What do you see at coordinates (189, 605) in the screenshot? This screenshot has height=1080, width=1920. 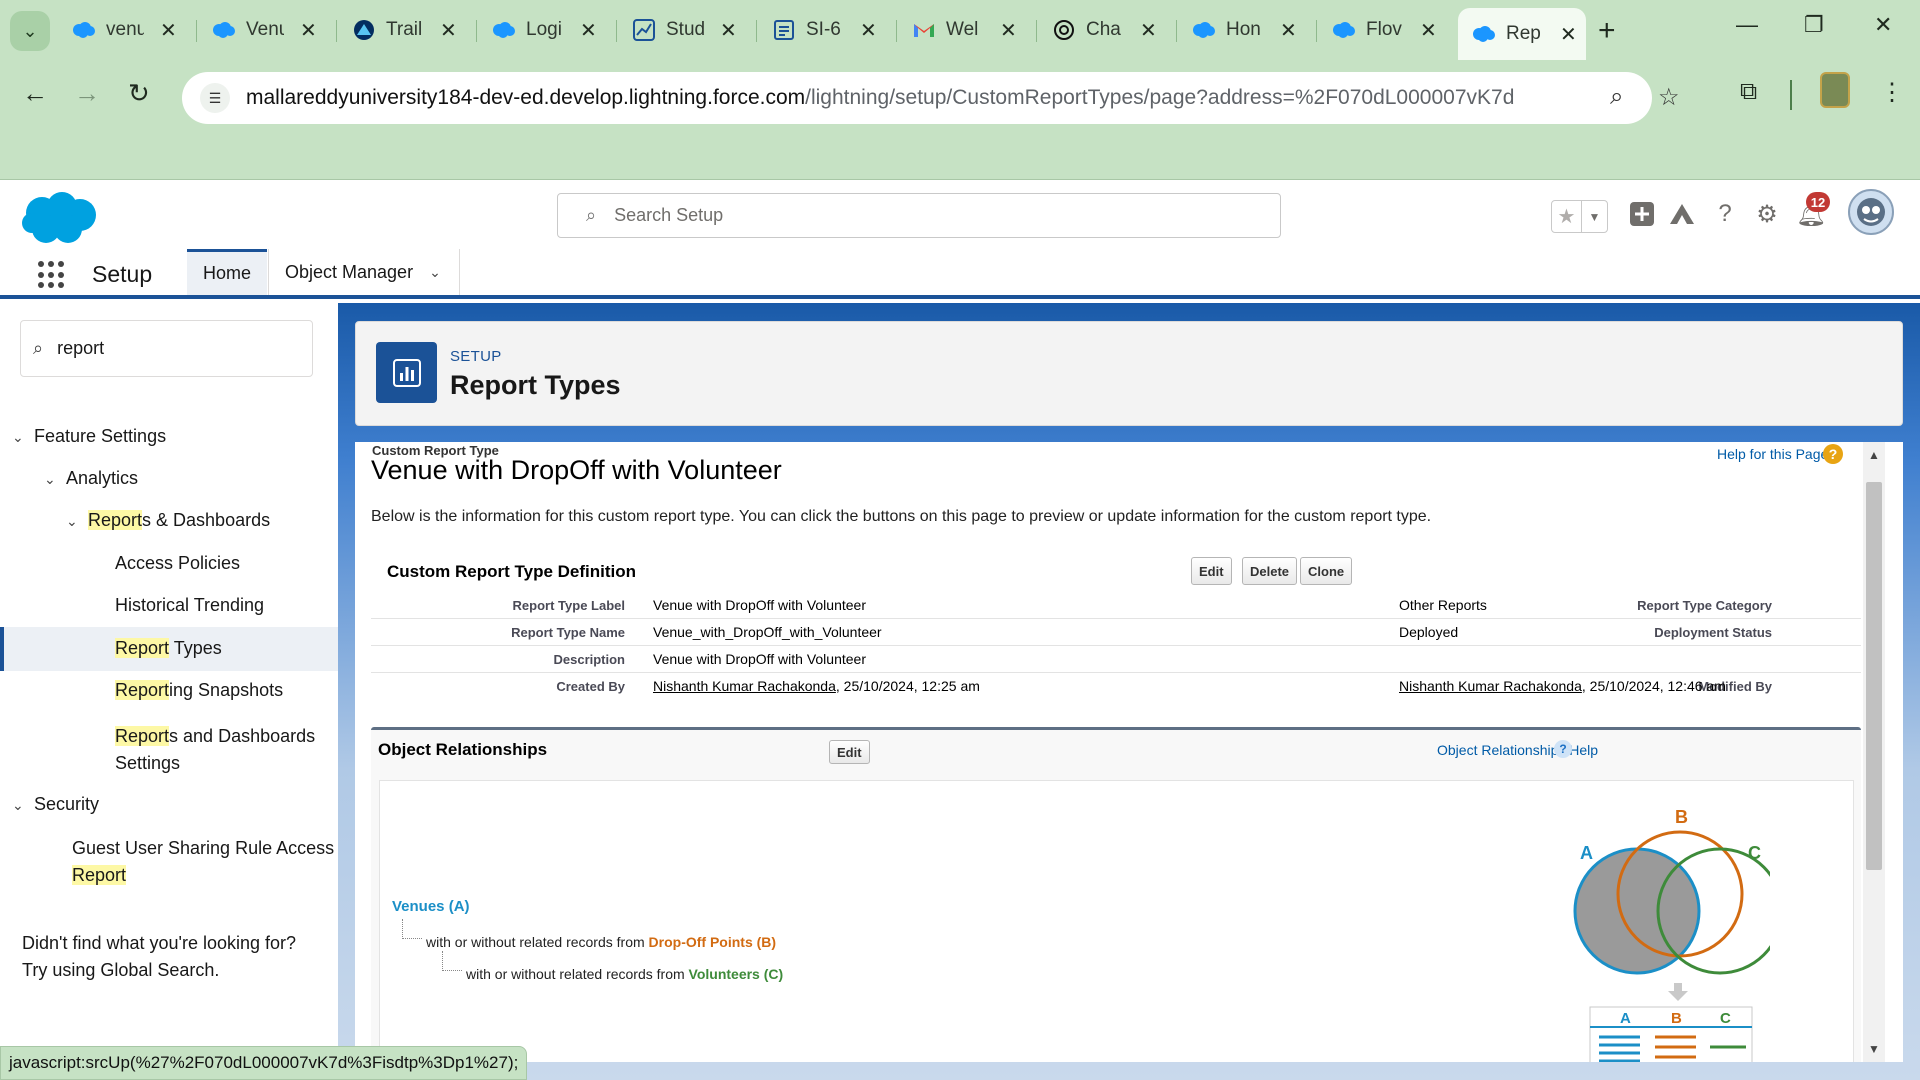 I see `tree-item-historical-trending: Historical Trending` at bounding box center [189, 605].